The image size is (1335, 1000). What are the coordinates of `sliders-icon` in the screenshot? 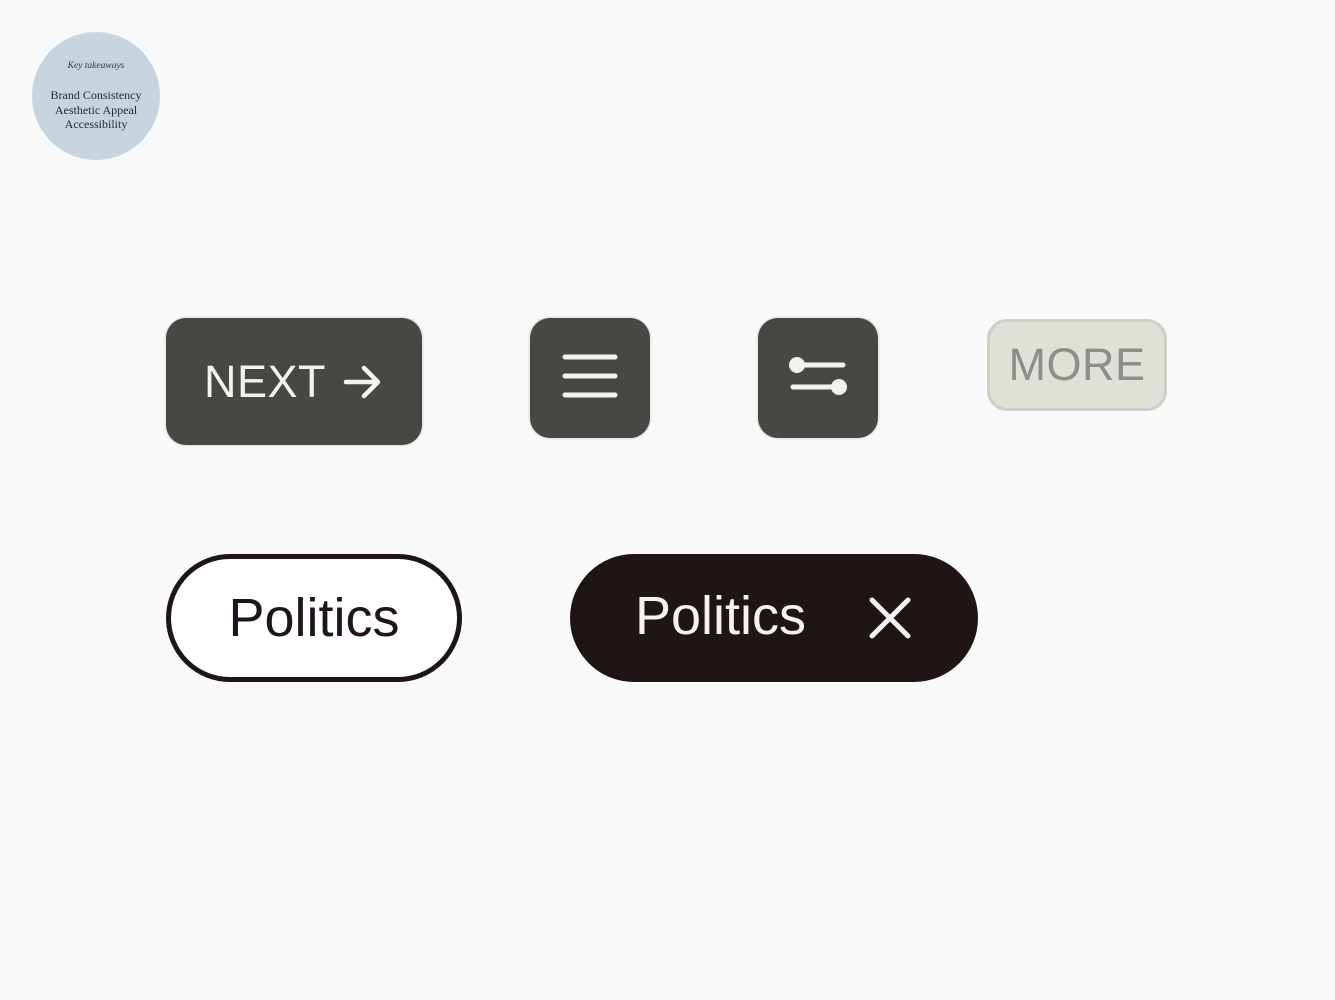 It's located at (818, 378).